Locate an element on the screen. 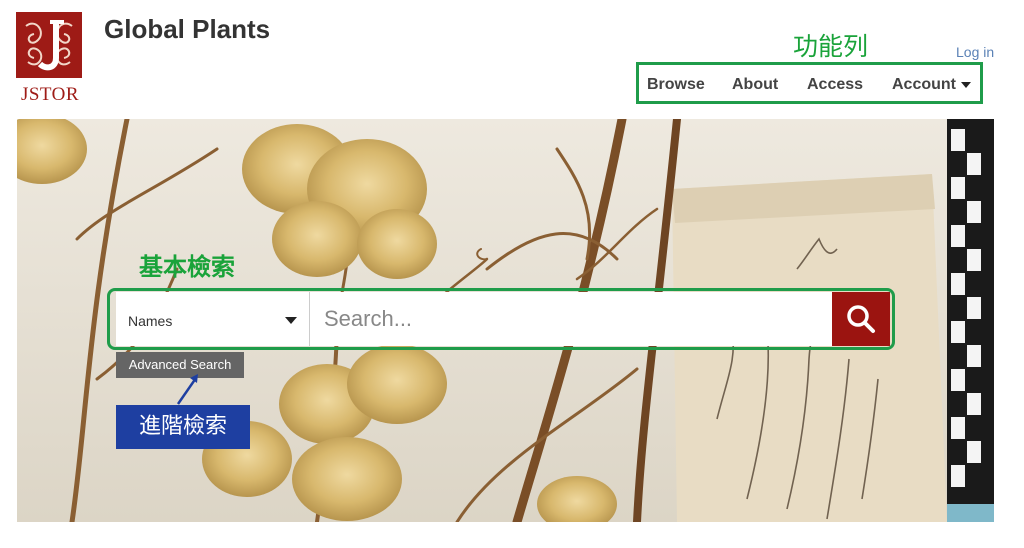  site-title: Global Plants is located at coordinates (187, 29).